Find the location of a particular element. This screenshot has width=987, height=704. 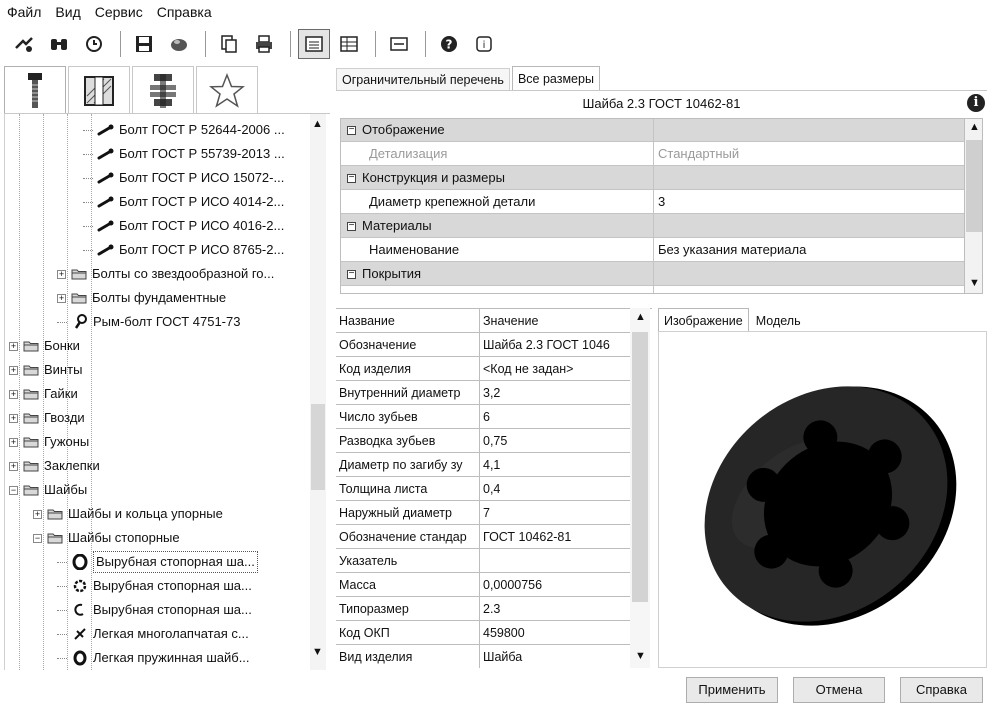

menu-help: Справка is located at coordinates (184, 12).